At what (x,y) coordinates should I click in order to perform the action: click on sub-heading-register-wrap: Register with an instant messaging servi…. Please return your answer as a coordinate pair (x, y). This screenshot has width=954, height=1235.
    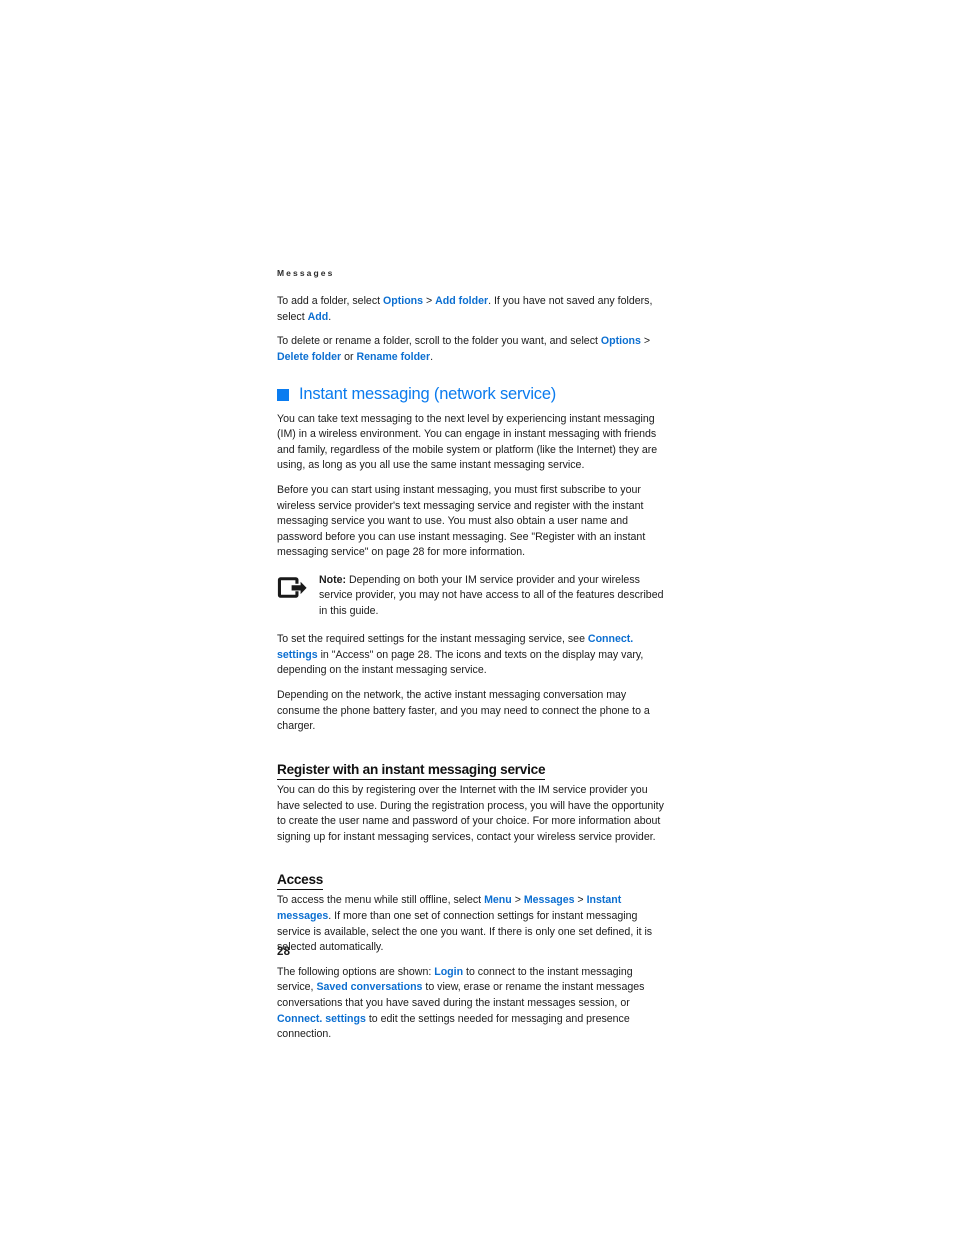
    Looking at the image, I should click on (472, 763).